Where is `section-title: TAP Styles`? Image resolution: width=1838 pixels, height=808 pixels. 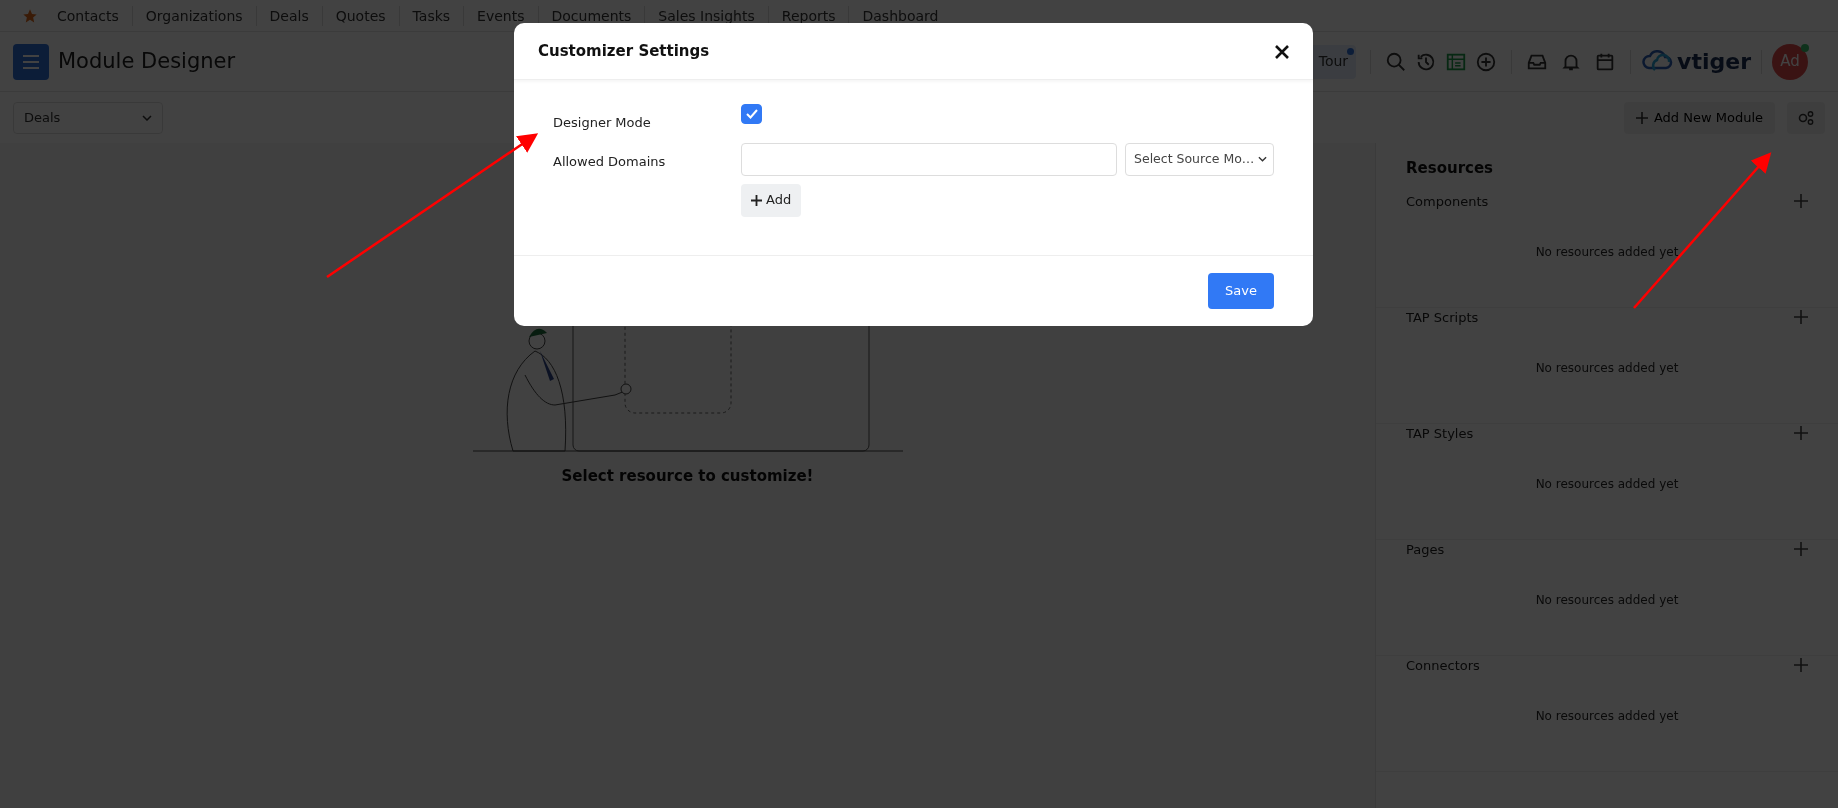
section-title: TAP Styles is located at coordinates (1440, 433).